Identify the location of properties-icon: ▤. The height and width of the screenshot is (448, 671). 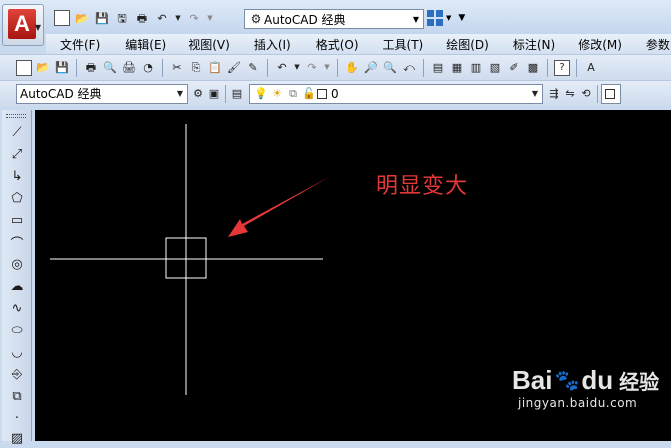
(438, 68).